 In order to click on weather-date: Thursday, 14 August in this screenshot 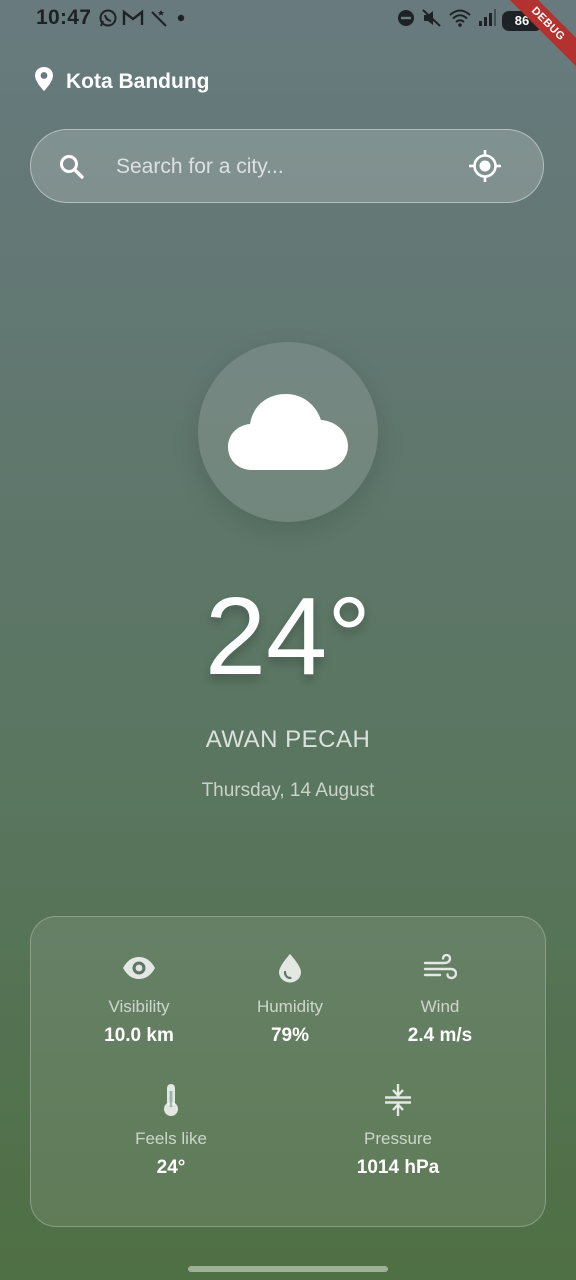, I will do `click(288, 790)`.